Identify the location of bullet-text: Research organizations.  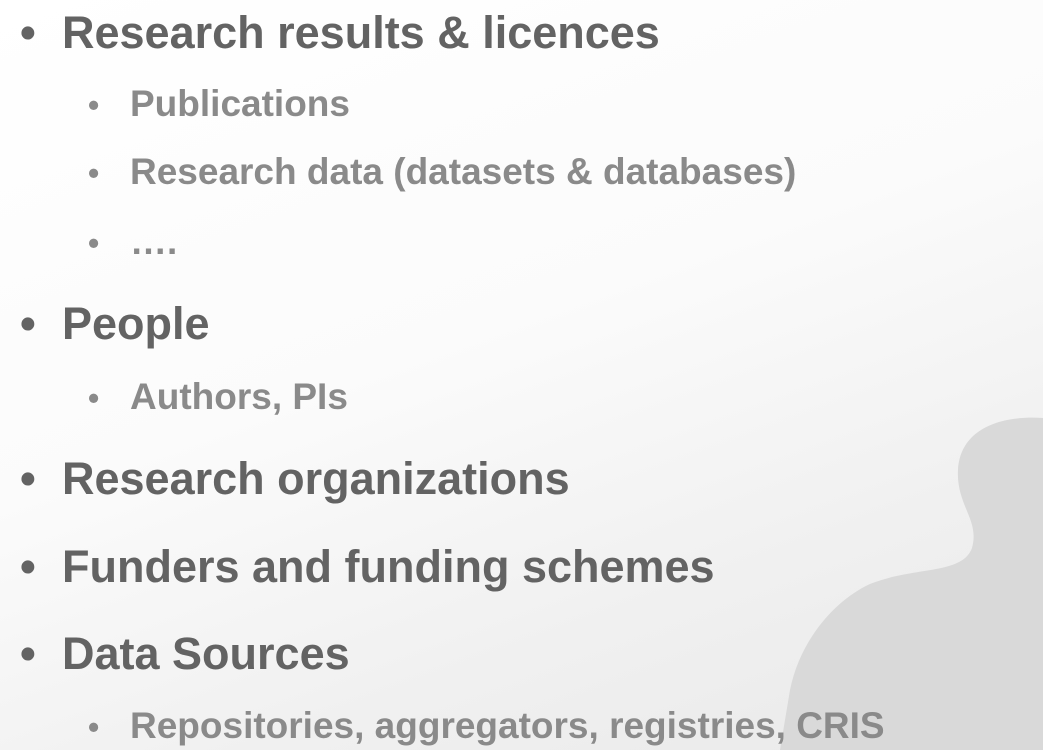
(316, 478).